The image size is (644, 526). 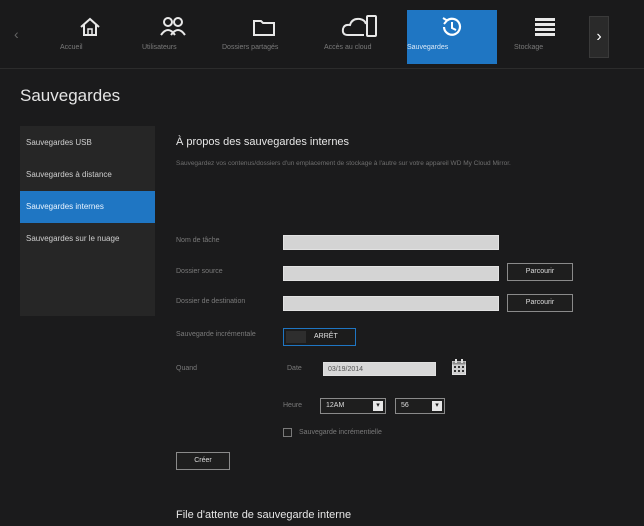 What do you see at coordinates (187, 368) in the screenshot?
I see `schedule-label: Quand` at bounding box center [187, 368].